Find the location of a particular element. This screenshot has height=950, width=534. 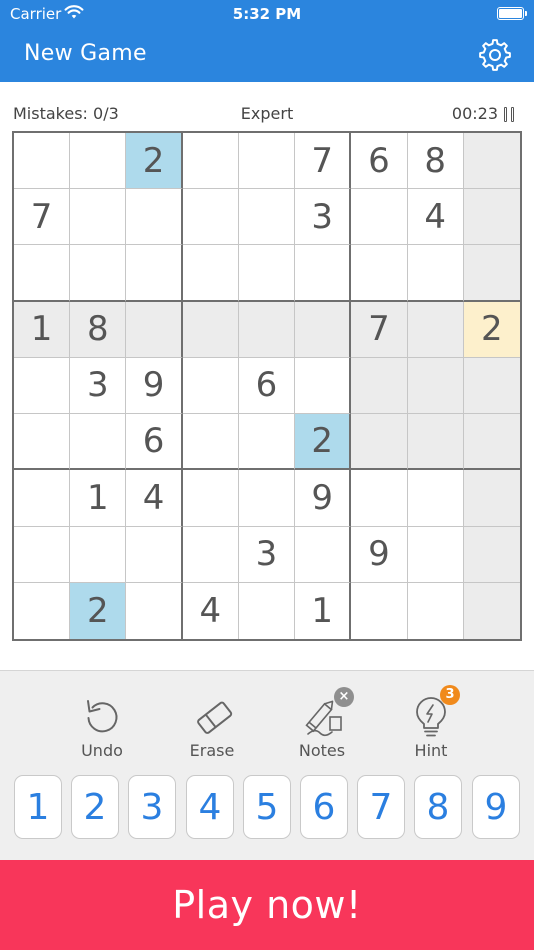

cell-r7c4 is located at coordinates (210, 498).